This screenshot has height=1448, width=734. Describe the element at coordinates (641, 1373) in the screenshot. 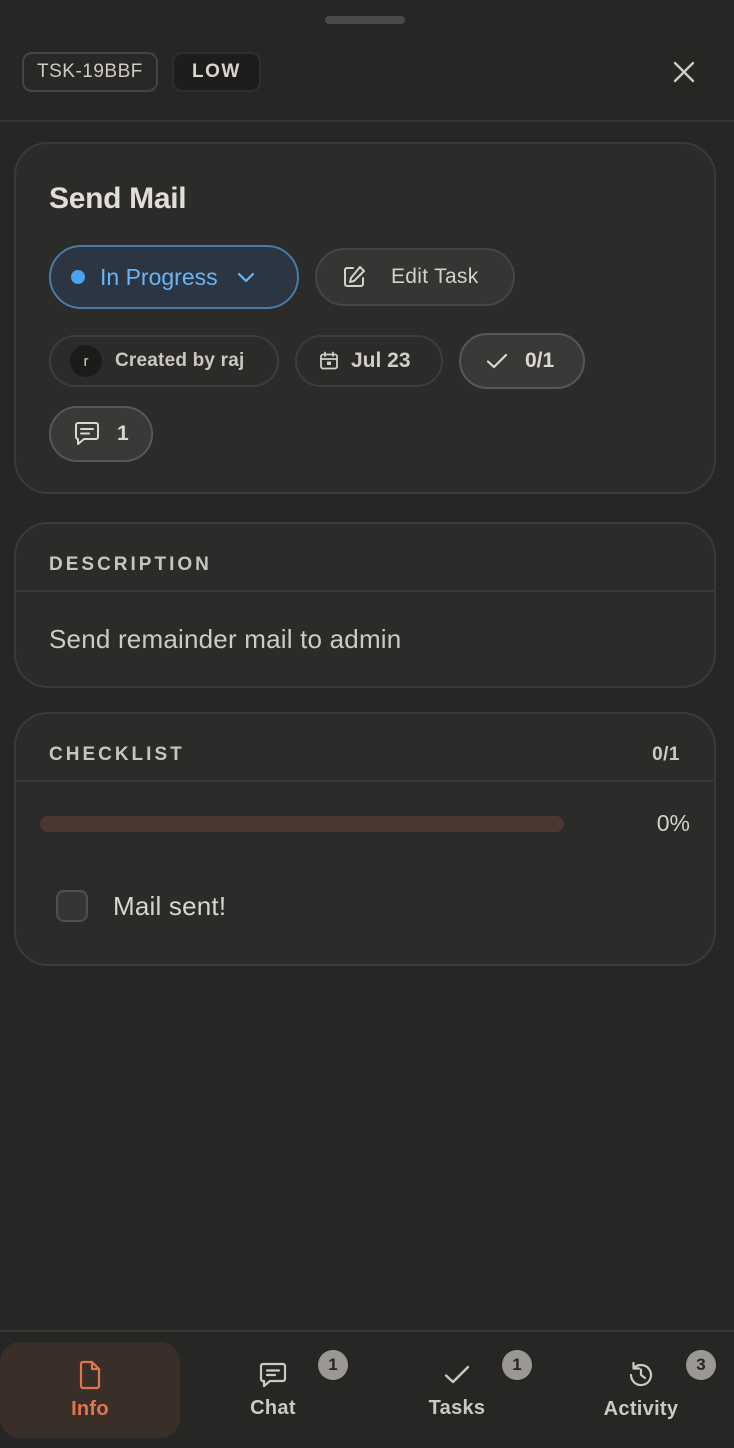

I see `history-icon` at that location.